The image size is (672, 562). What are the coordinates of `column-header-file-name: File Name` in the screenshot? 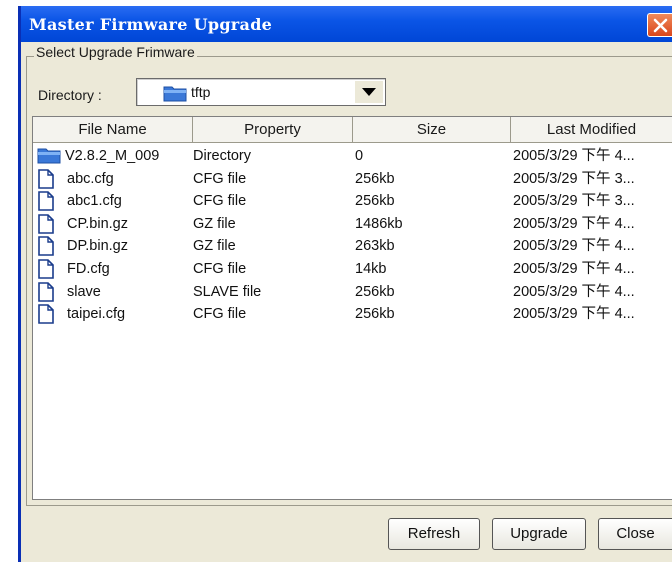 It's located at (113, 130).